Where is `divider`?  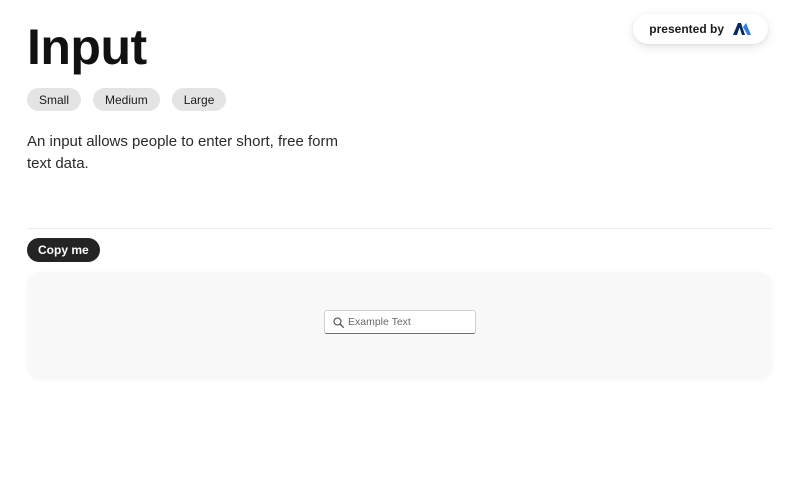 divider is located at coordinates (399, 228).